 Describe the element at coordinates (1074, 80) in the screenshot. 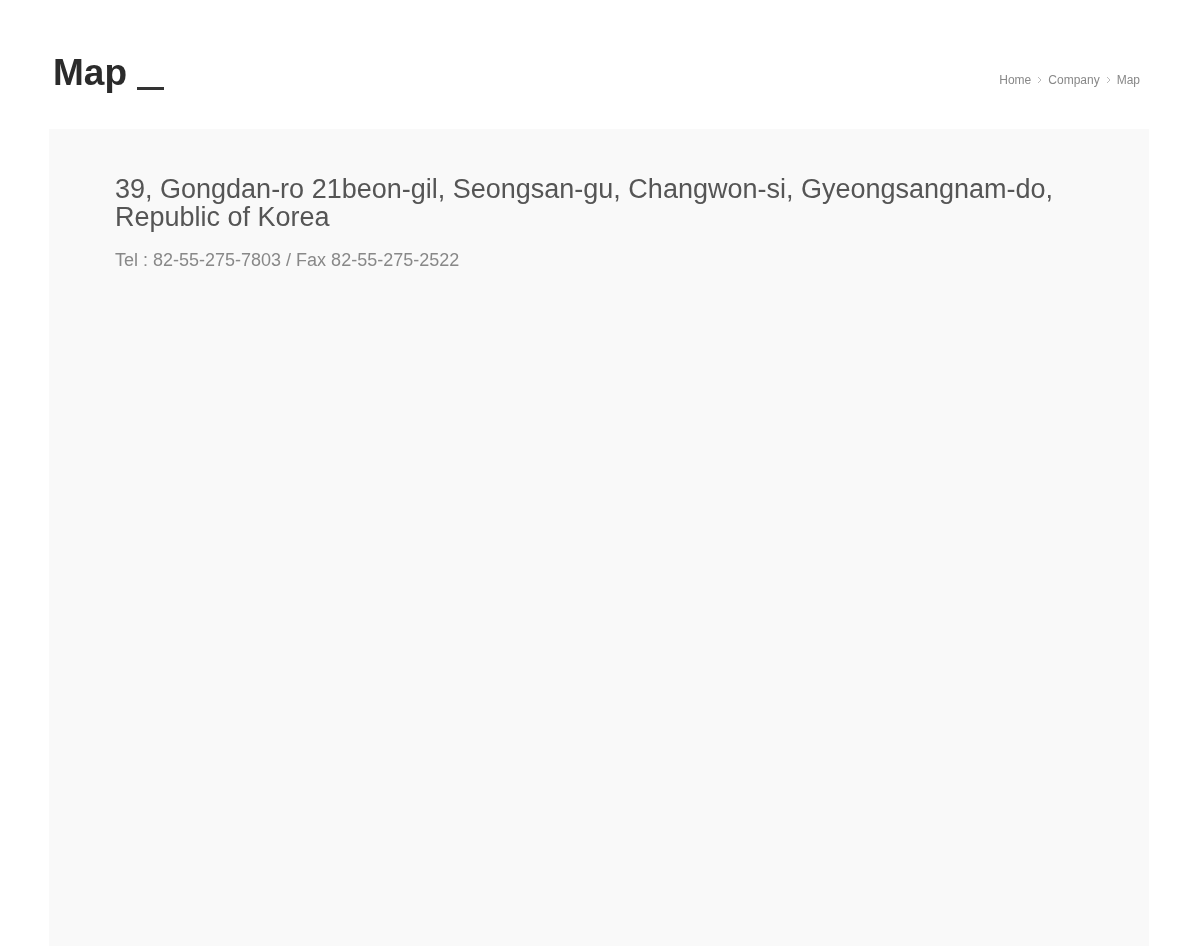

I see `breadcrumb-link: Company` at that location.